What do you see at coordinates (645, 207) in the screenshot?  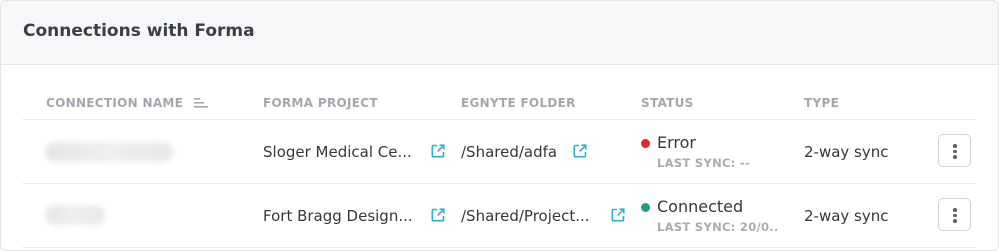 I see `status-connected-dot` at bounding box center [645, 207].